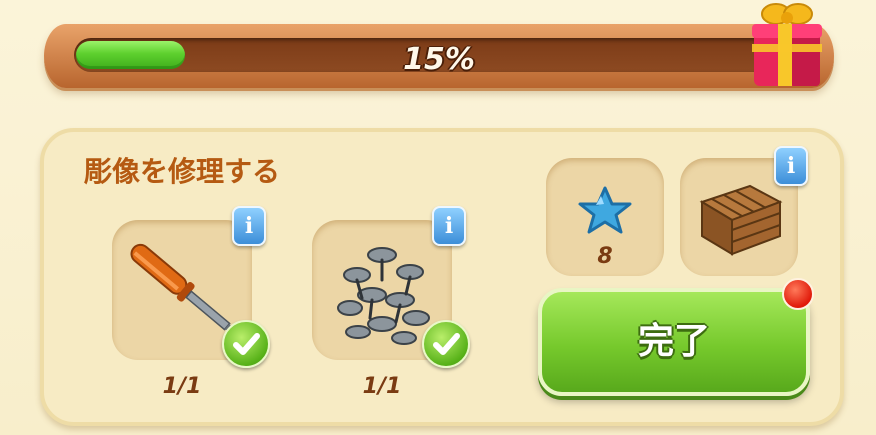  What do you see at coordinates (787, 44) in the screenshot?
I see `gift-box-icon` at bounding box center [787, 44].